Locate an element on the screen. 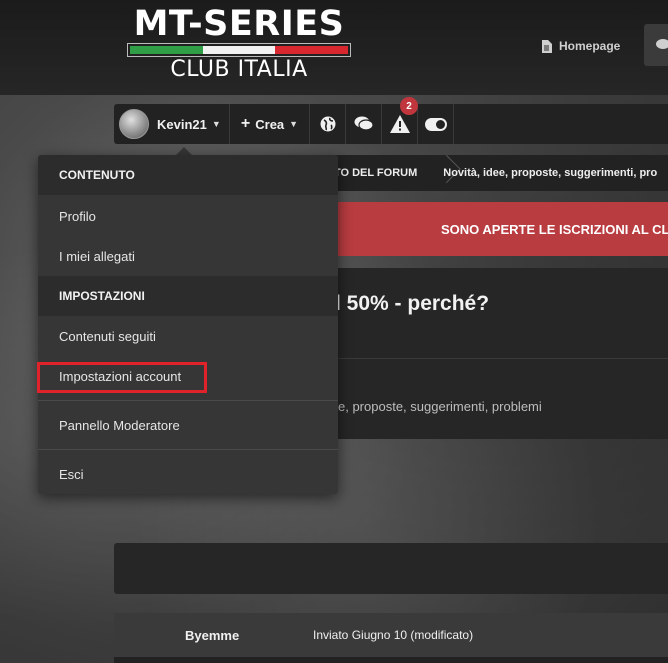 The height and width of the screenshot is (663, 668). theme-toggle-button is located at coordinates (436, 124).